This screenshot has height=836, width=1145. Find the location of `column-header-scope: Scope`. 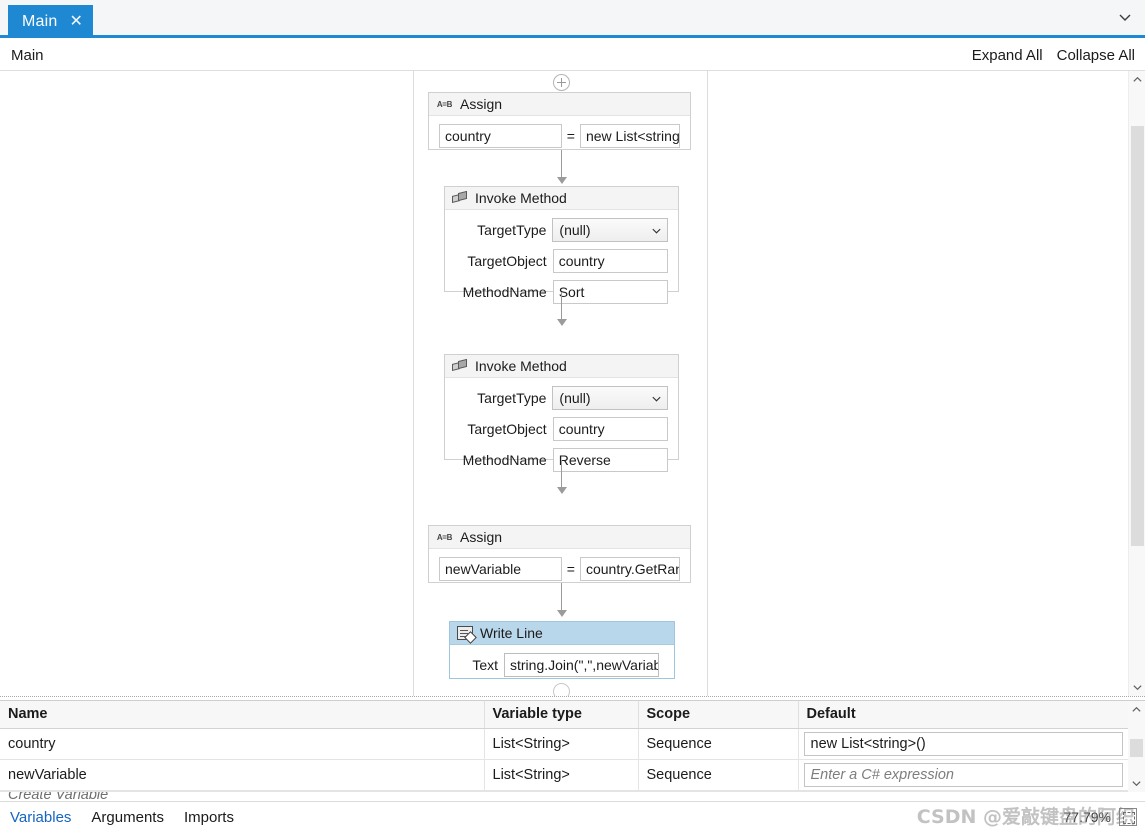

column-header-scope: Scope is located at coordinates (718, 715).